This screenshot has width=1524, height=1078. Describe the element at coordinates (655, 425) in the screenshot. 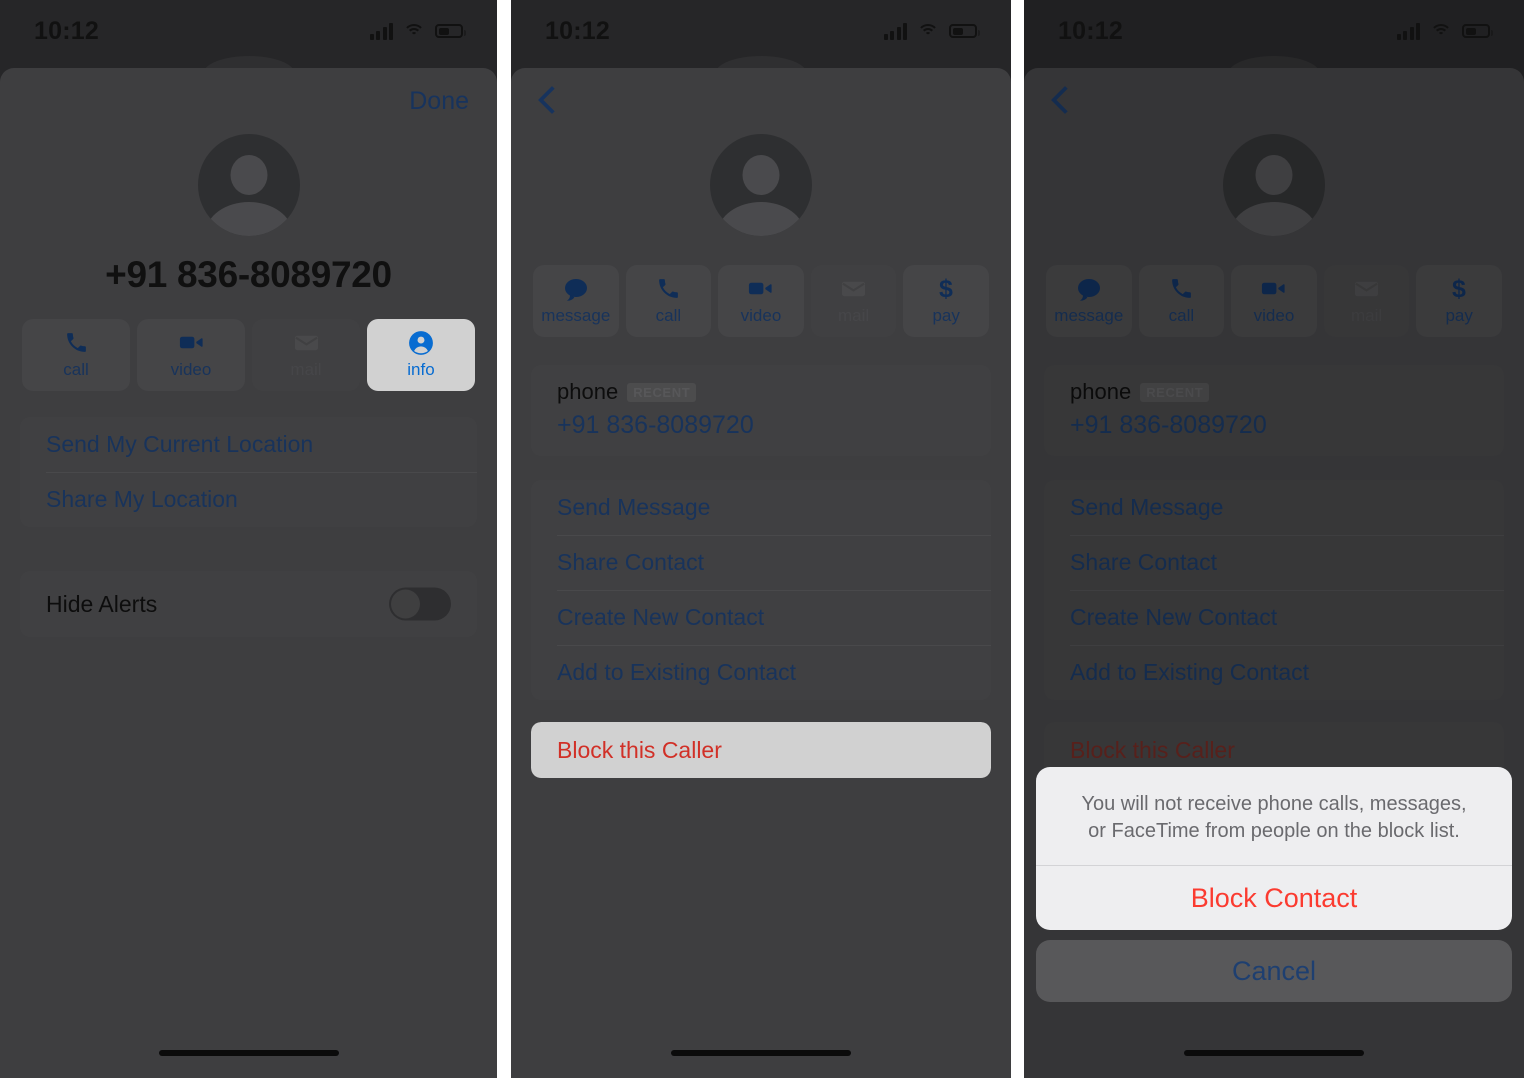

I see `phone-value: +91 836-8089720` at that location.